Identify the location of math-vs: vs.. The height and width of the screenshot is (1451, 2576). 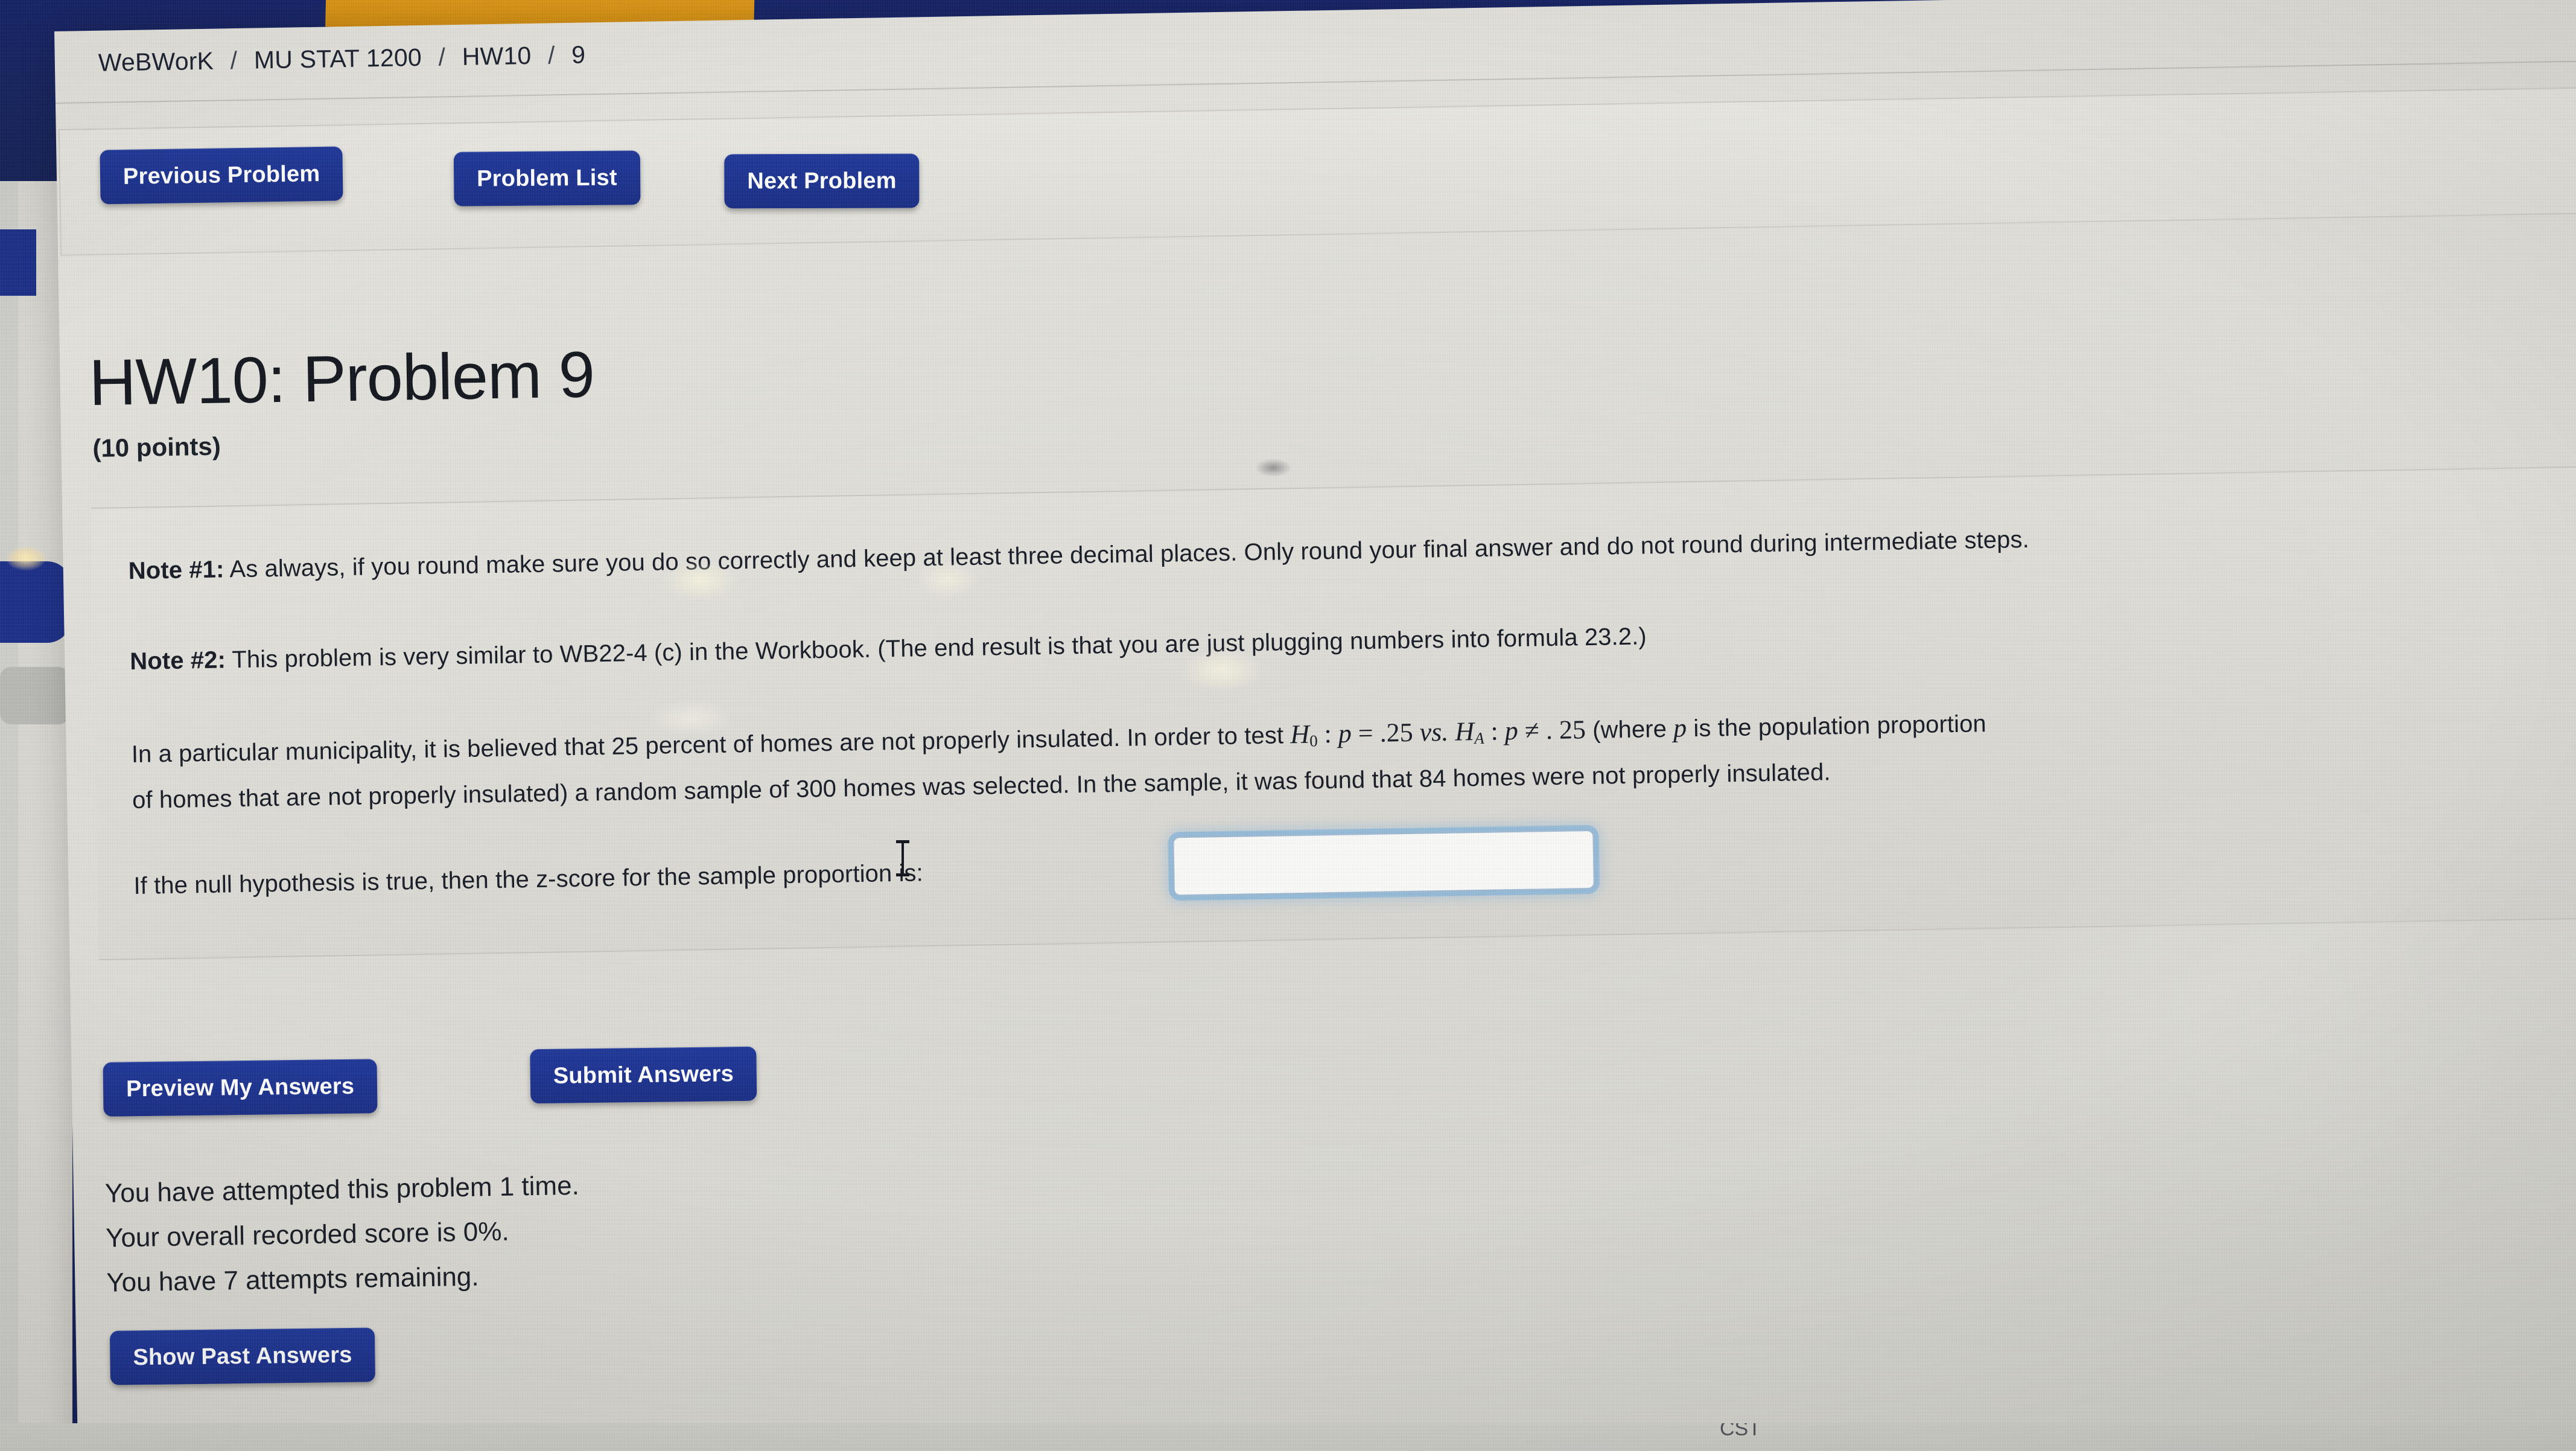
(1434, 732).